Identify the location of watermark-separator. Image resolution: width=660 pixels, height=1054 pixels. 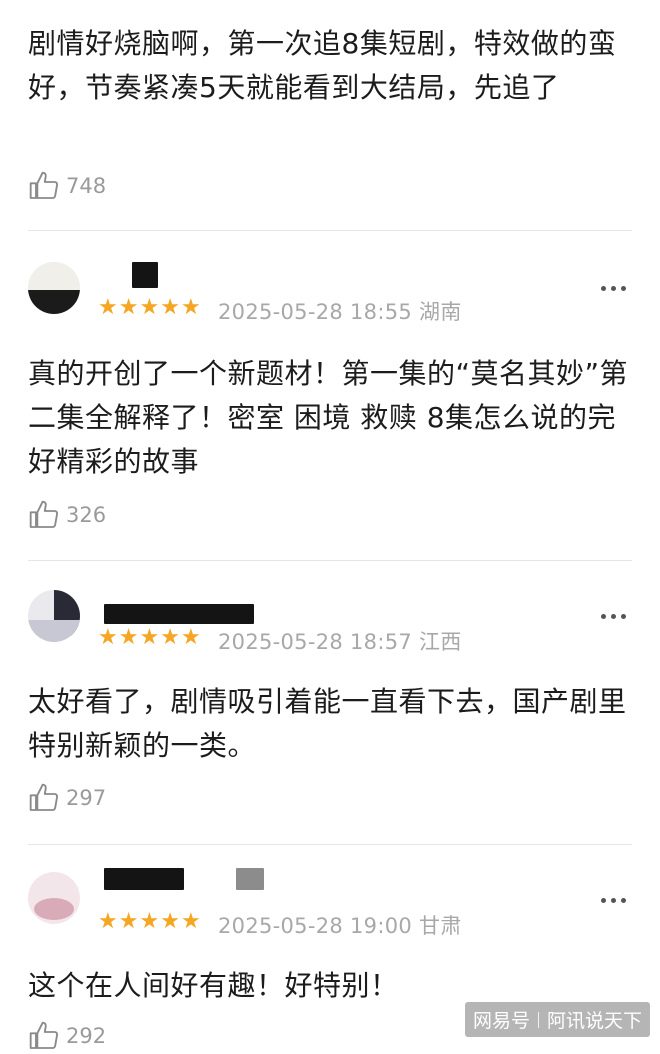
(538, 1019).